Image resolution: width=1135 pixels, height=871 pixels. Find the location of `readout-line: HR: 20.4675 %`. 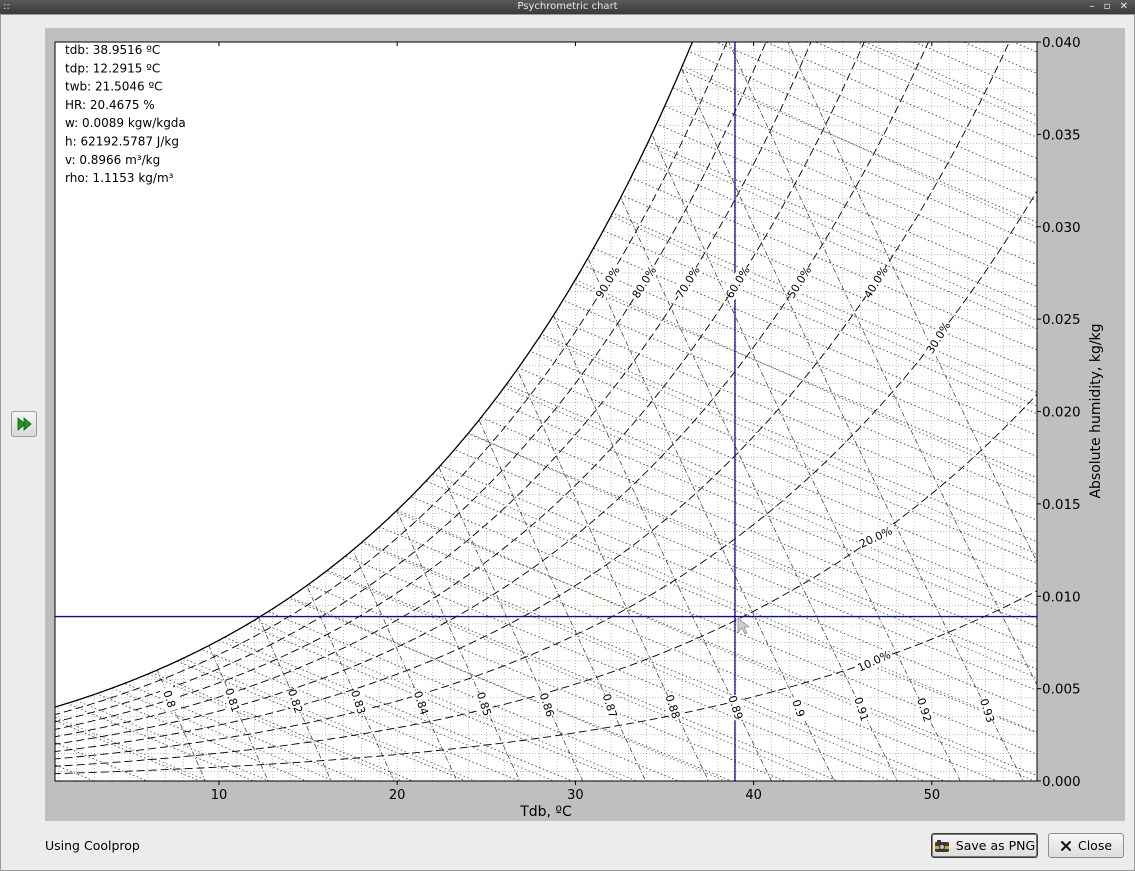

readout-line: HR: 20.4675 % is located at coordinates (110, 105).